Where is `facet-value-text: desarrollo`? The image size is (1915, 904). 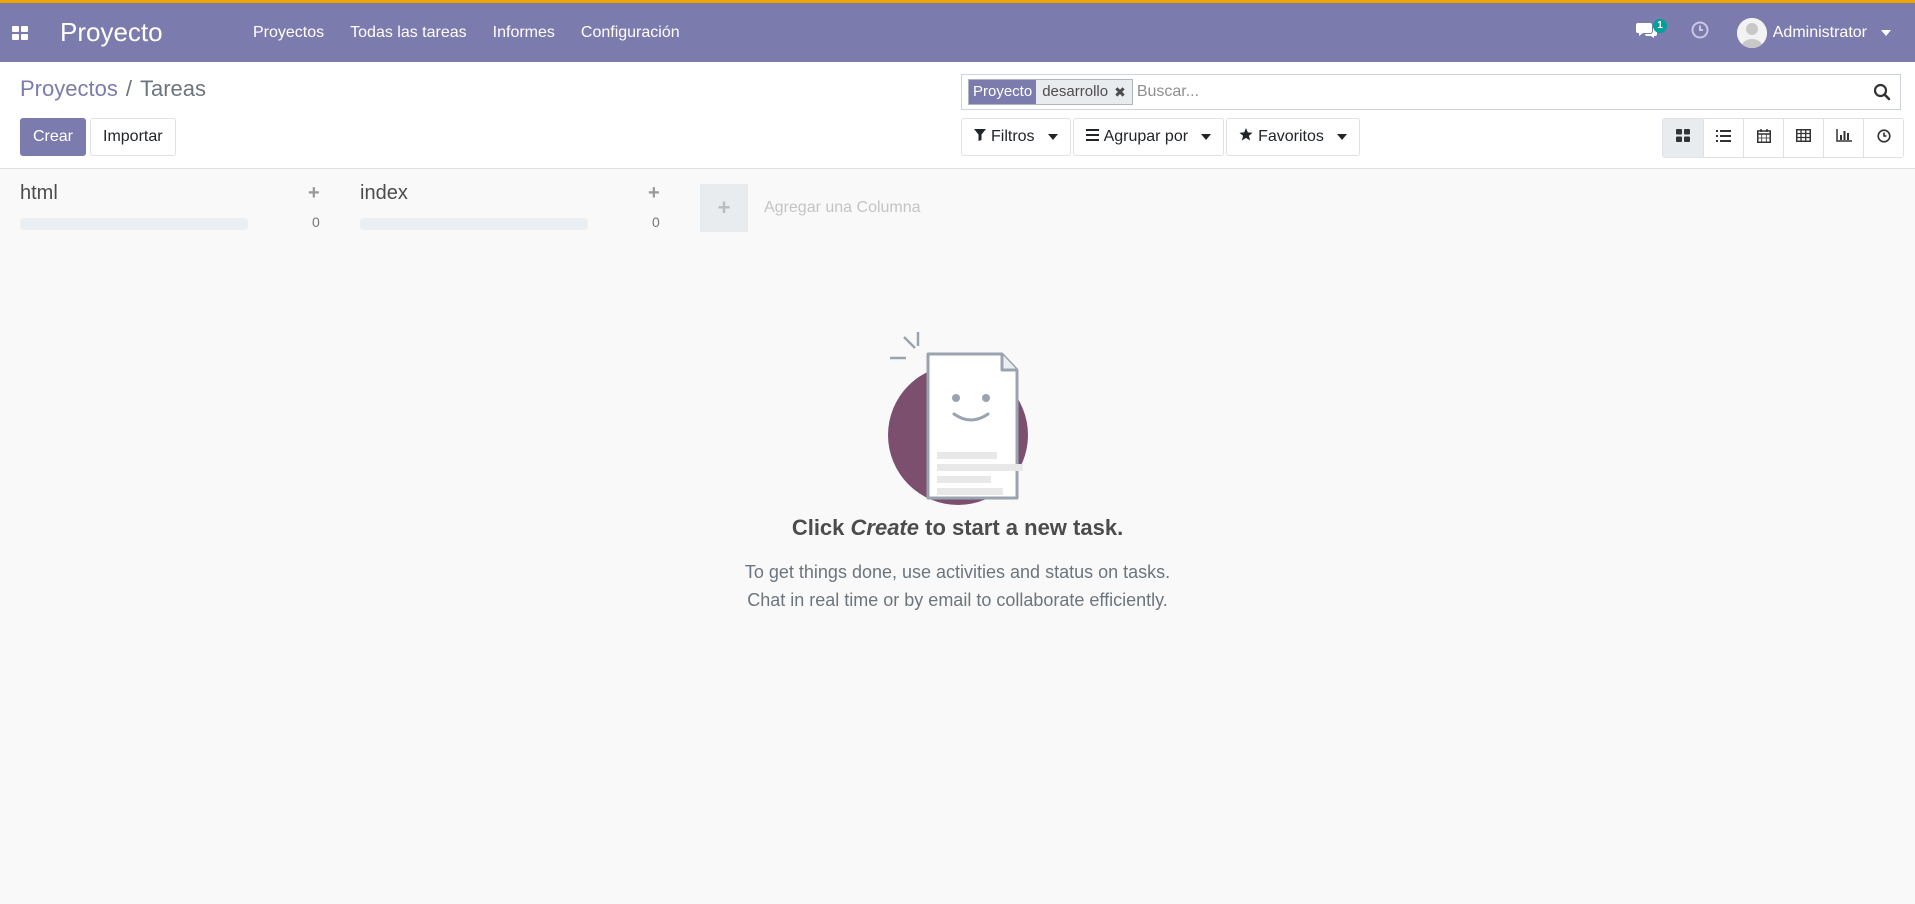 facet-value-text: desarrollo is located at coordinates (1075, 91).